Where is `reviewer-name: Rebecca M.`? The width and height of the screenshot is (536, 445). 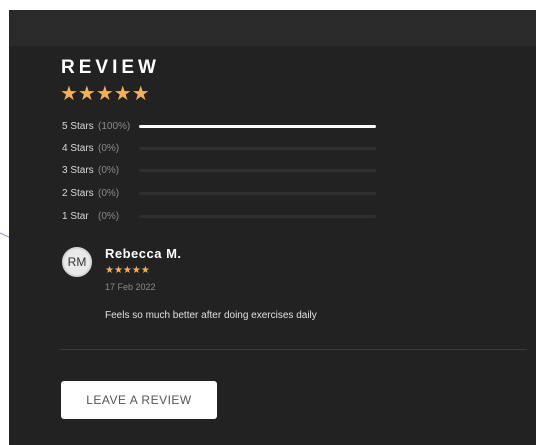
reviewer-name: Rebecca M. is located at coordinates (143, 253).